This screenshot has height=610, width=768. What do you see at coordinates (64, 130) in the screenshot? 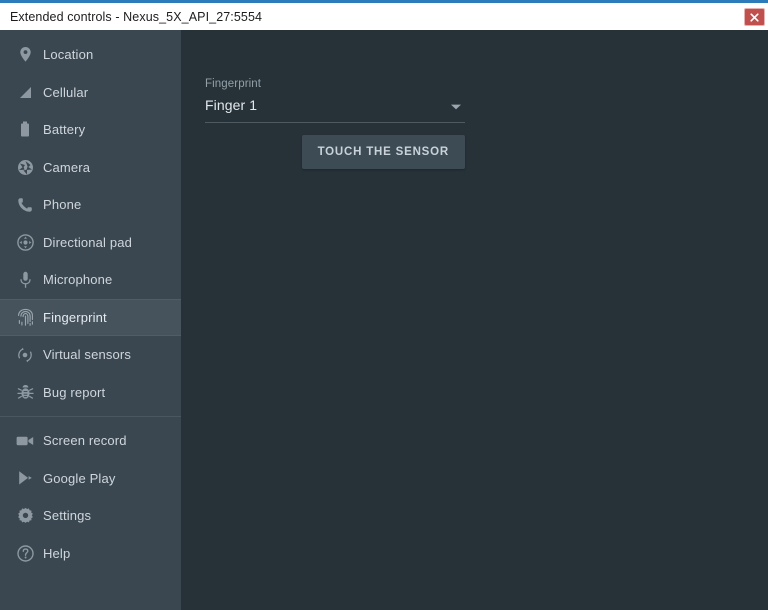
I see `sidebar-item-label: Battery` at bounding box center [64, 130].